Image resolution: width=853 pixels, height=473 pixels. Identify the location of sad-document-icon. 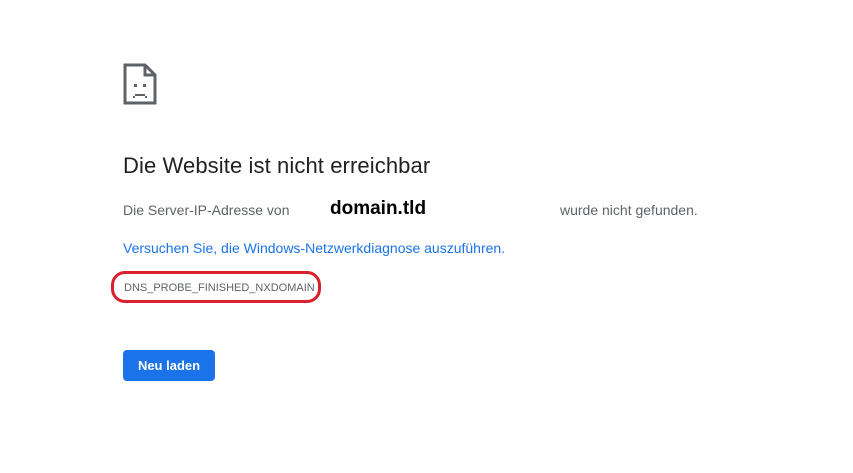
(140, 84).